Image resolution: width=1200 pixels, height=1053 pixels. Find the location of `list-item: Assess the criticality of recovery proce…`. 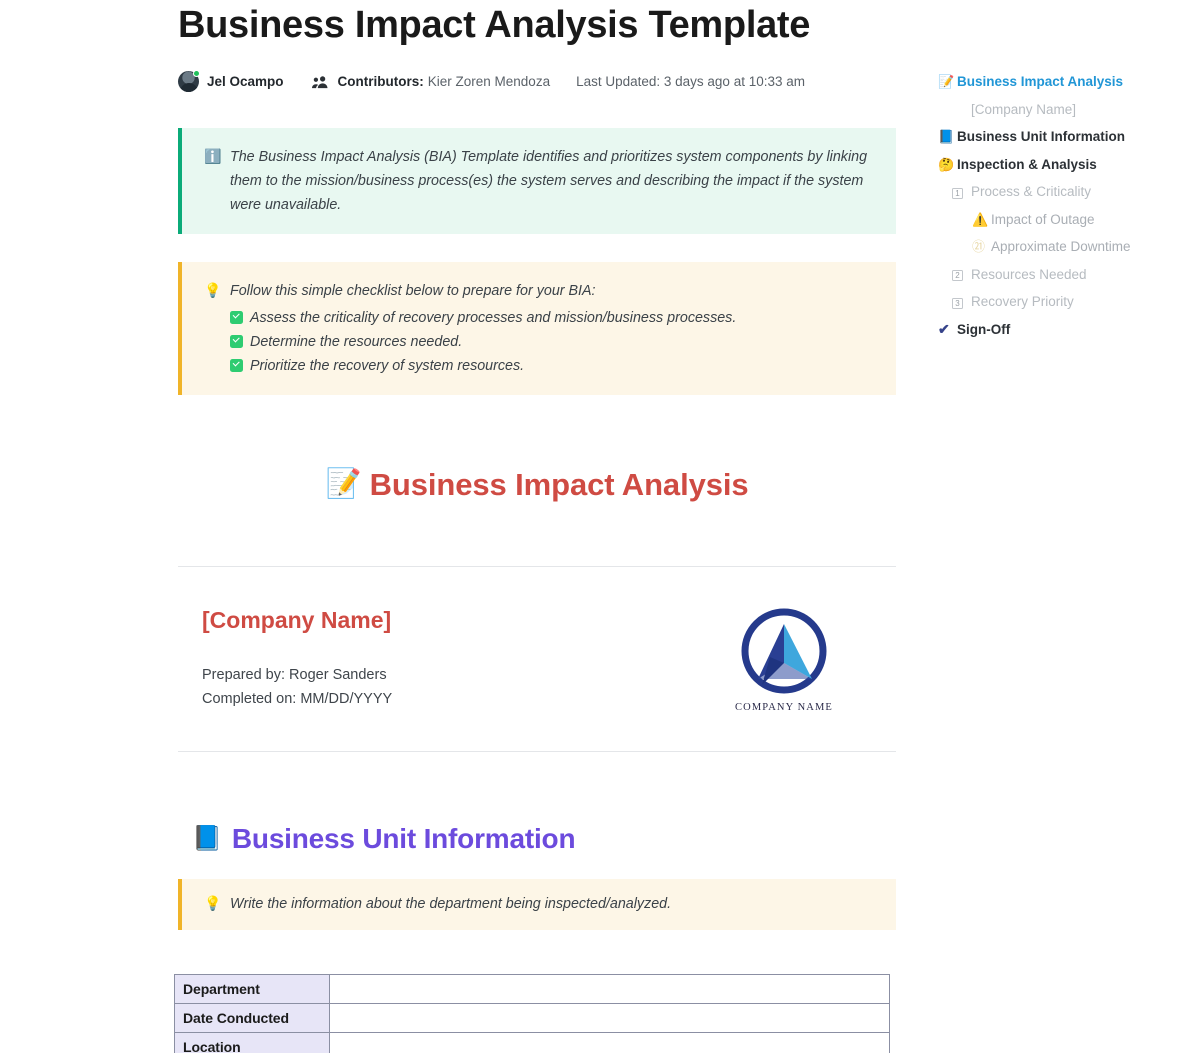

list-item: Assess the criticality of recovery proce… is located at coordinates (540, 318).